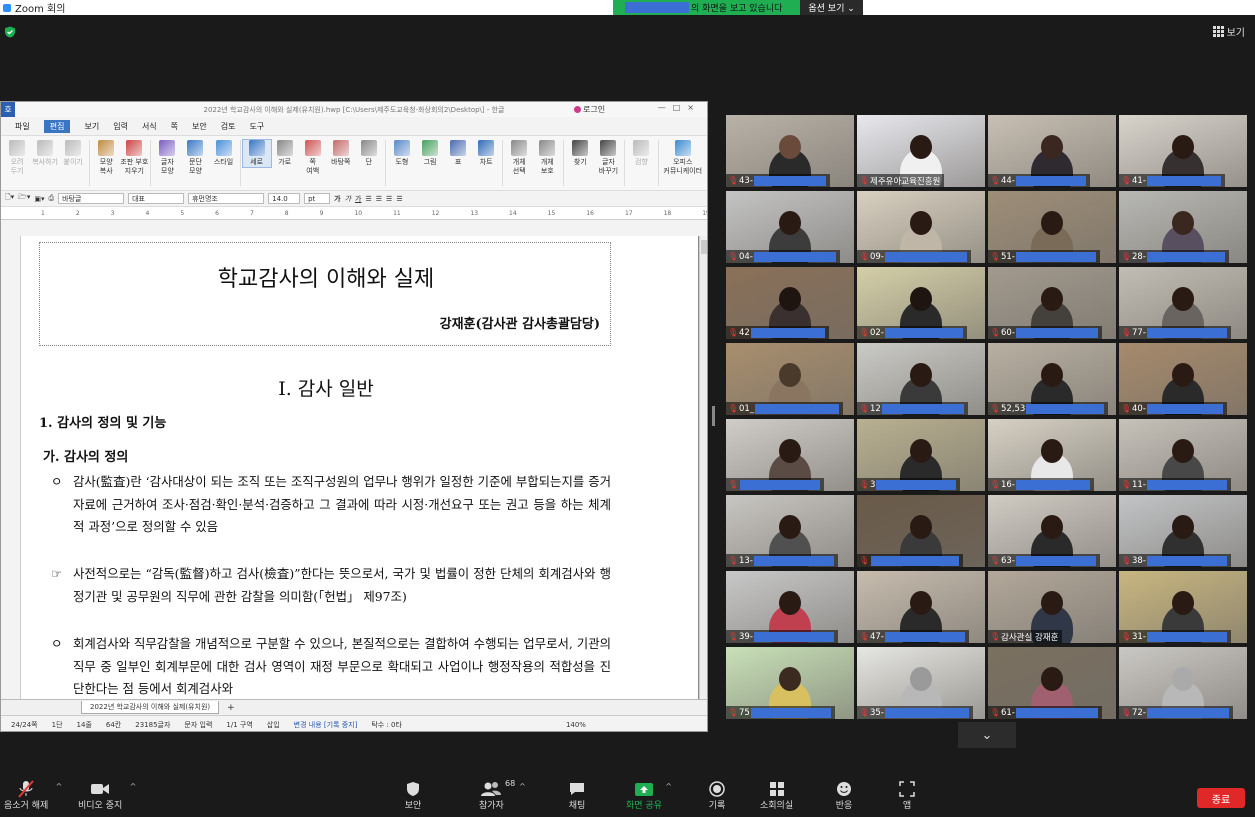 Image resolution: width=1255 pixels, height=817 pixels. I want to click on lang-select: 대표, so click(156, 198).